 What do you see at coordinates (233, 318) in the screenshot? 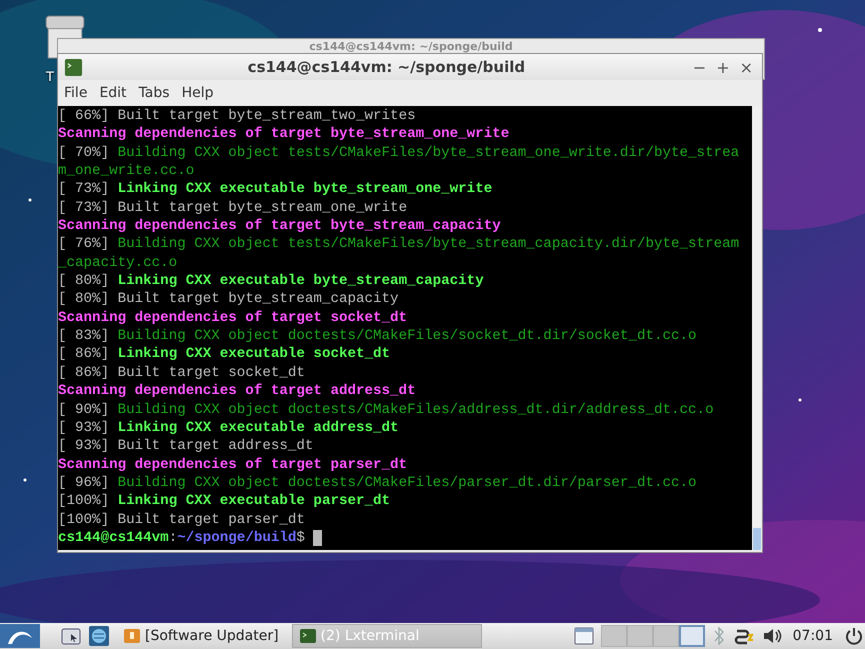
I see `terminal-line: Scanning dependencies of target socket_dt` at bounding box center [233, 318].